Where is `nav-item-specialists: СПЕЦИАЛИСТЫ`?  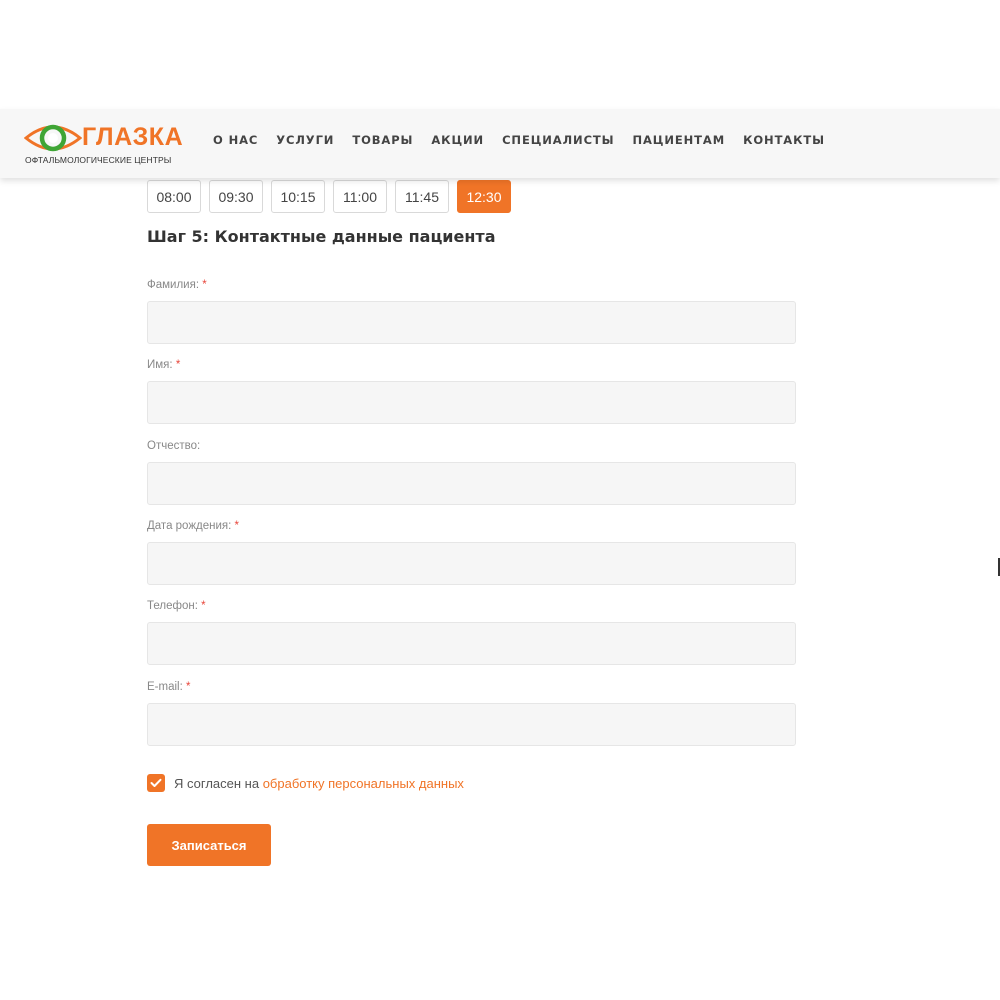
nav-item-specialists: СПЕЦИАЛИСТЫ is located at coordinates (558, 140).